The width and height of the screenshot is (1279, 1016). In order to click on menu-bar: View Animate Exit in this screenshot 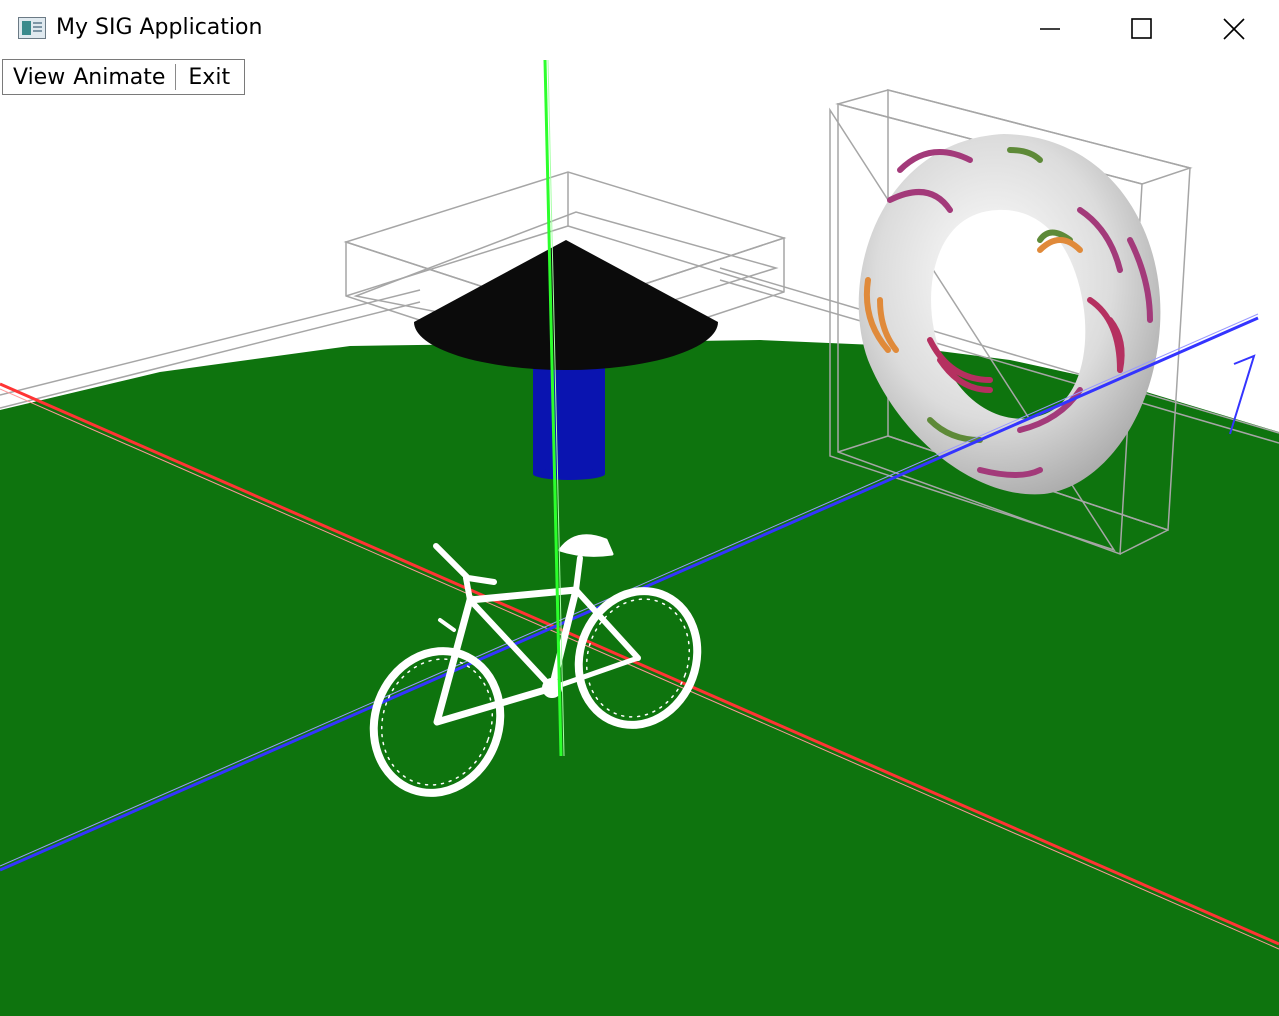, I will do `click(123, 77)`.